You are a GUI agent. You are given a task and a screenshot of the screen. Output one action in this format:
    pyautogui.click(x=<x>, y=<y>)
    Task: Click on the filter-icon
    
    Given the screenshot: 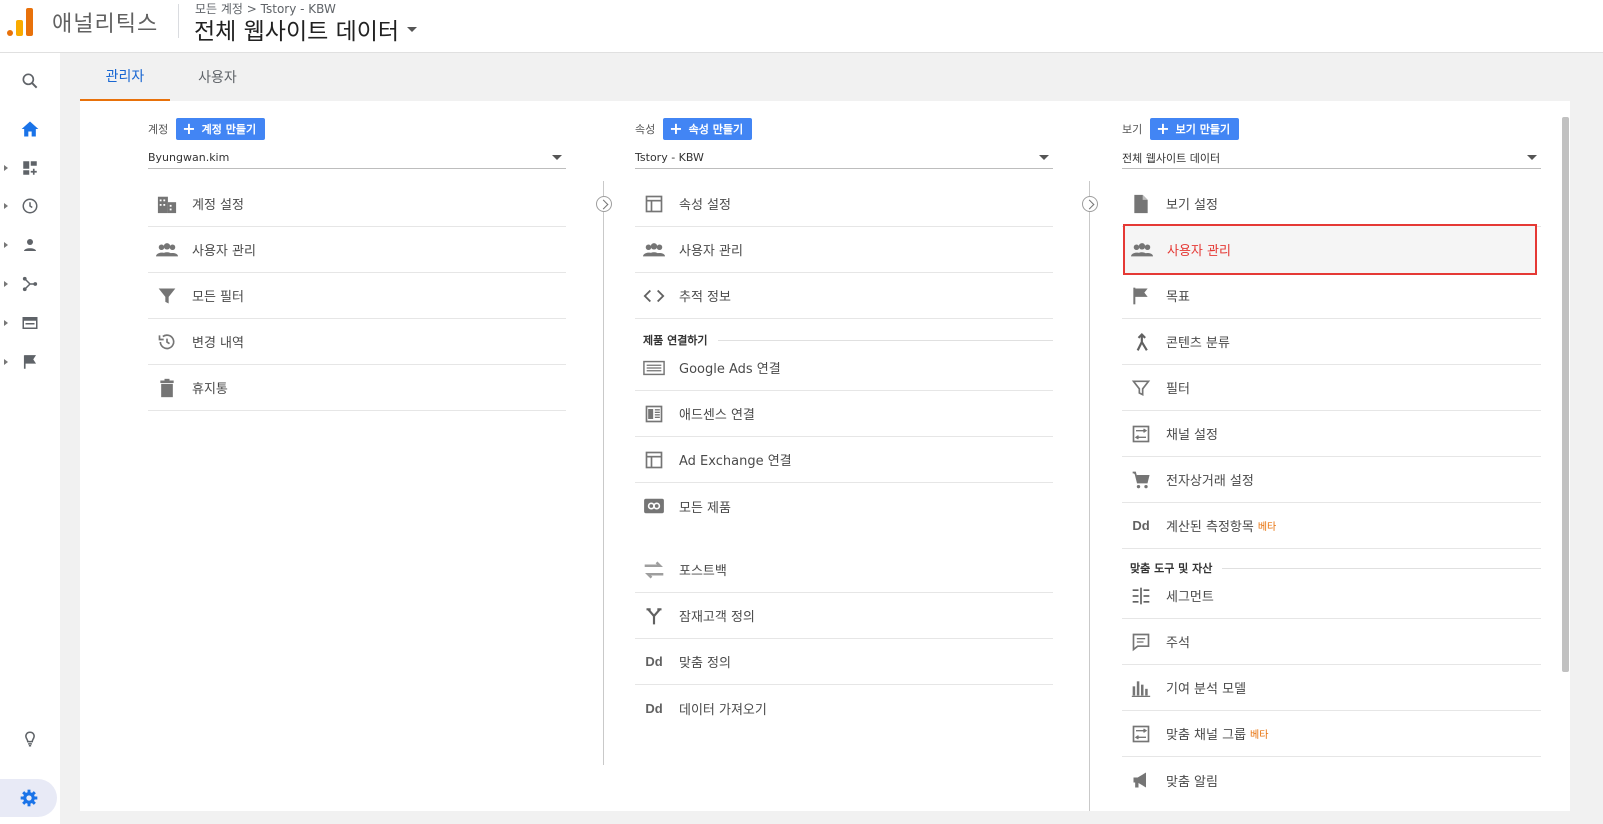 What is the action you would take?
    pyautogui.click(x=167, y=296)
    